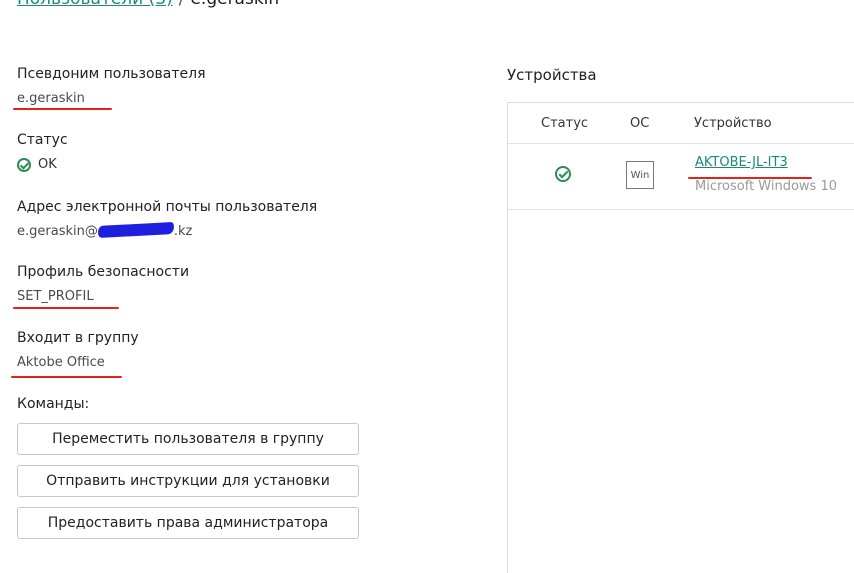  Describe the element at coordinates (78, 338) in the screenshot. I see `group-label: Входит в группу` at that location.